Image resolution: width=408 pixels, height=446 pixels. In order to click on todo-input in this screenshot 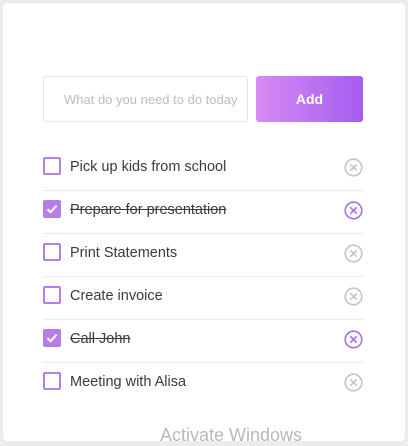, I will do `click(145, 99)`.